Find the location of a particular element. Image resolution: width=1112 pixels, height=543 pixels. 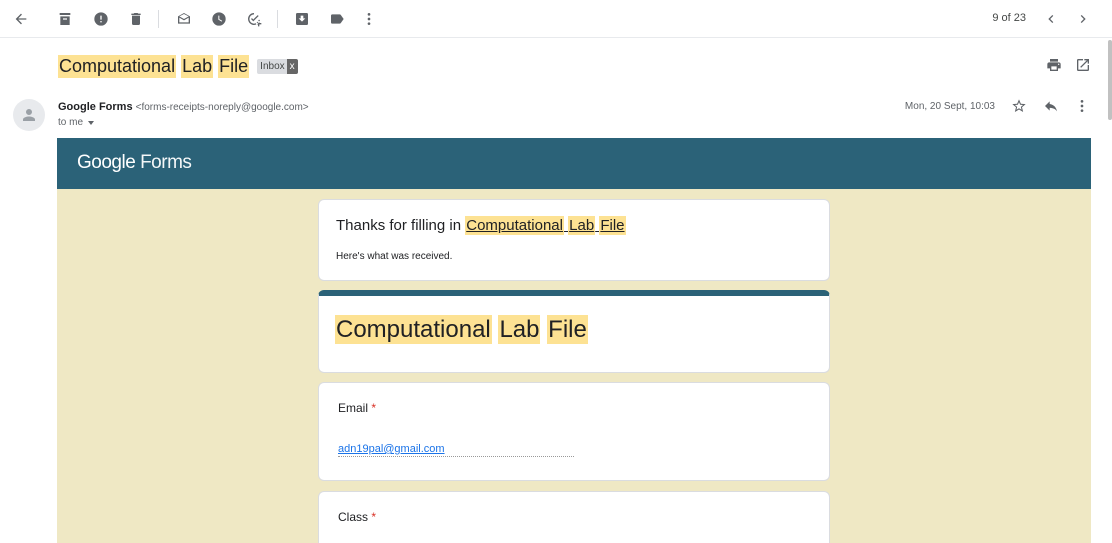

mark-unread-icon is located at coordinates (184, 19).